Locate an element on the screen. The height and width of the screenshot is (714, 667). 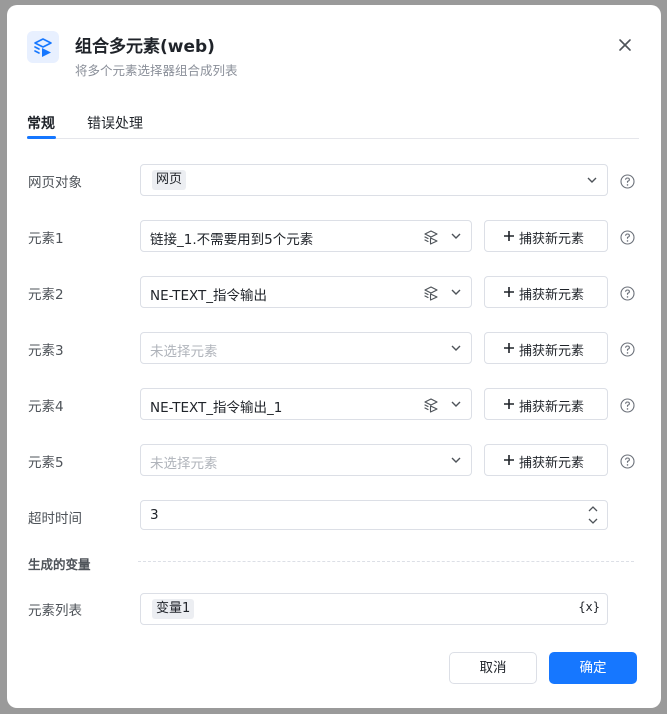
confirm-button: 确定 is located at coordinates (593, 668).